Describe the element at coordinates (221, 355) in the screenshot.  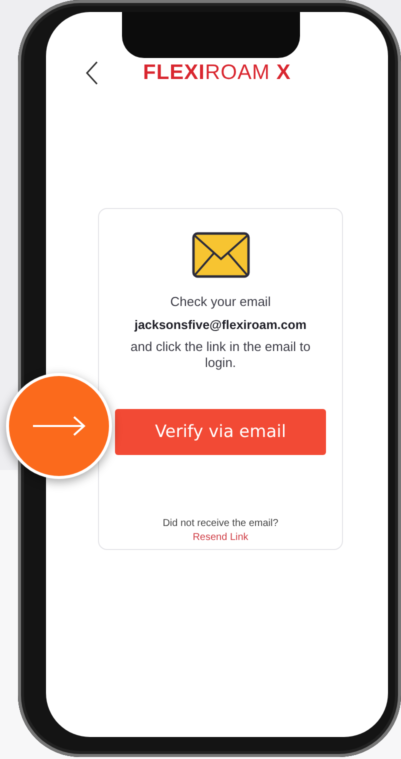
I see `instruction-text: and click the link in the email to login.` at that location.